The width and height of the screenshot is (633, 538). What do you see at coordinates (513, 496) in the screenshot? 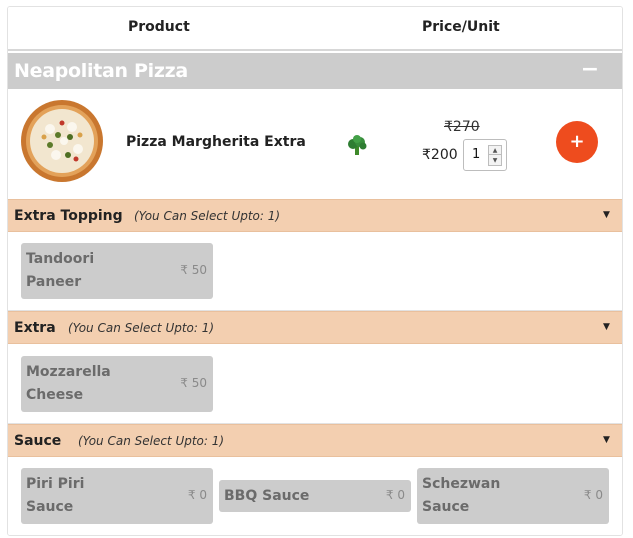
I see `addon-option-schezwan-sauce: Schezwan Sauce ₹ 0` at bounding box center [513, 496].